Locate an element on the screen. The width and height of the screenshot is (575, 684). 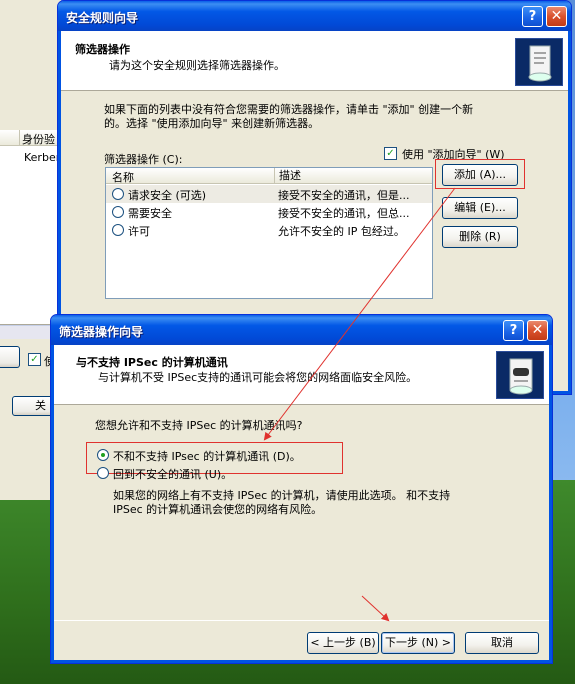
annotation-arrow-to-next is located at coordinates (375, 608).